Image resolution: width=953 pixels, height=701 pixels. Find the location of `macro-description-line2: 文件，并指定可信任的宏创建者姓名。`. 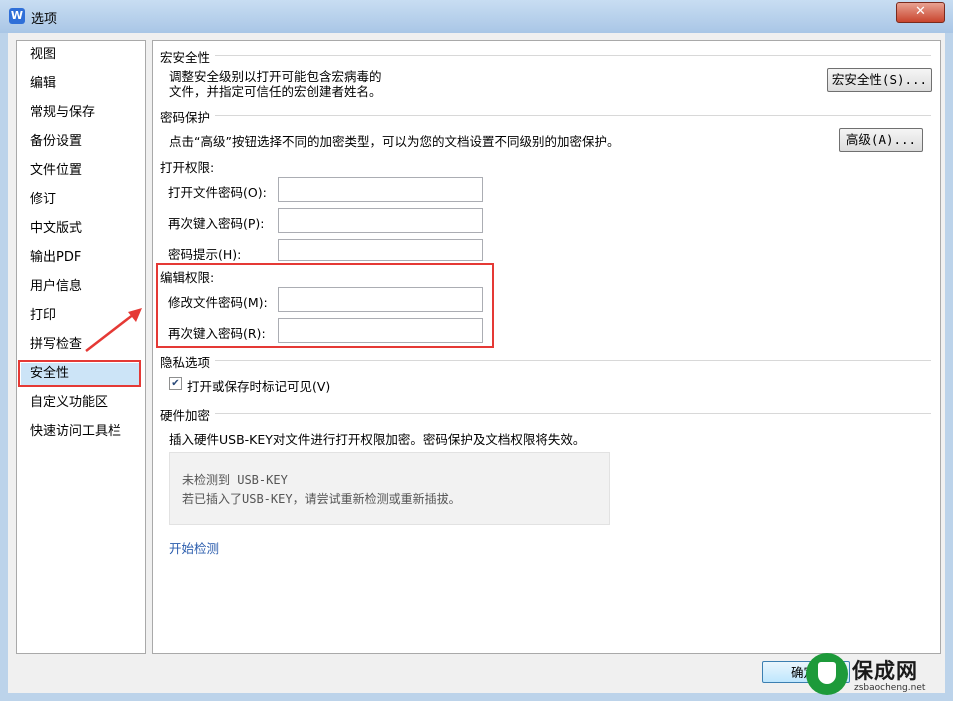

macro-description-line2: 文件，并指定可信任的宏创建者姓名。 is located at coordinates (275, 91).